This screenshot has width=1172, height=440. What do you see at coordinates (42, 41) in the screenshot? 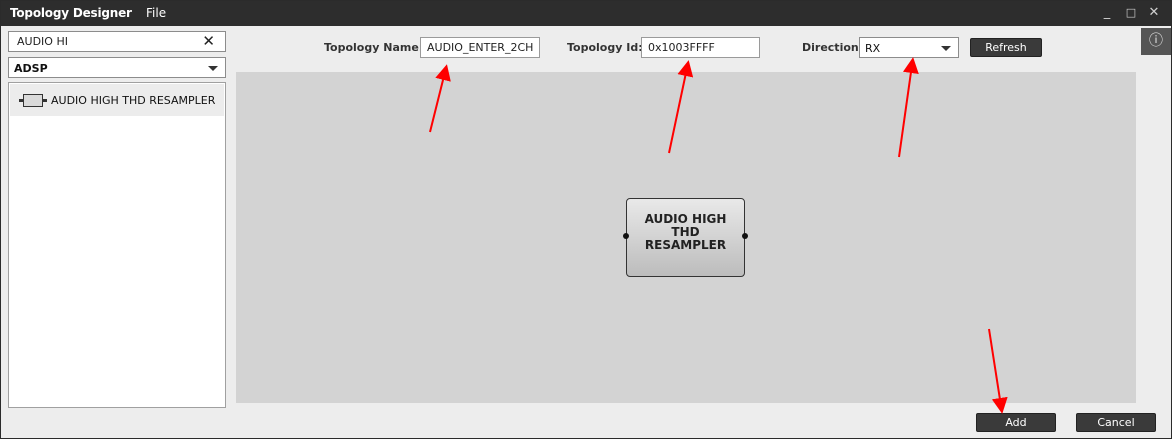
I see `search-value: AUDIO HI` at bounding box center [42, 41].